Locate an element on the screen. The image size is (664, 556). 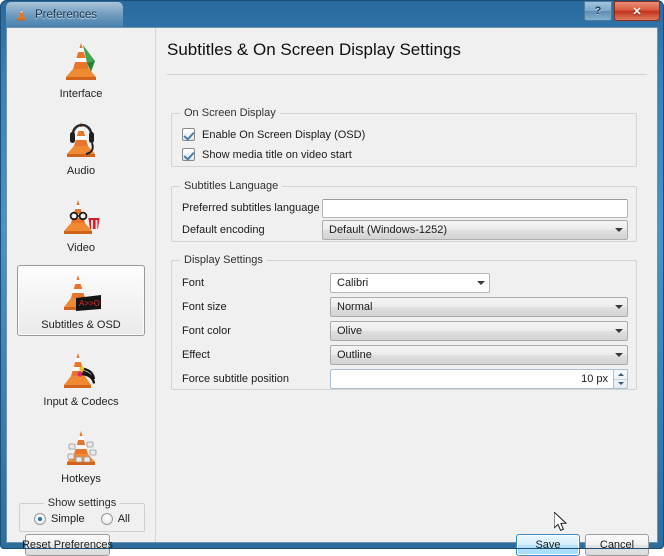
effect-value: Outline is located at coordinates (354, 355).